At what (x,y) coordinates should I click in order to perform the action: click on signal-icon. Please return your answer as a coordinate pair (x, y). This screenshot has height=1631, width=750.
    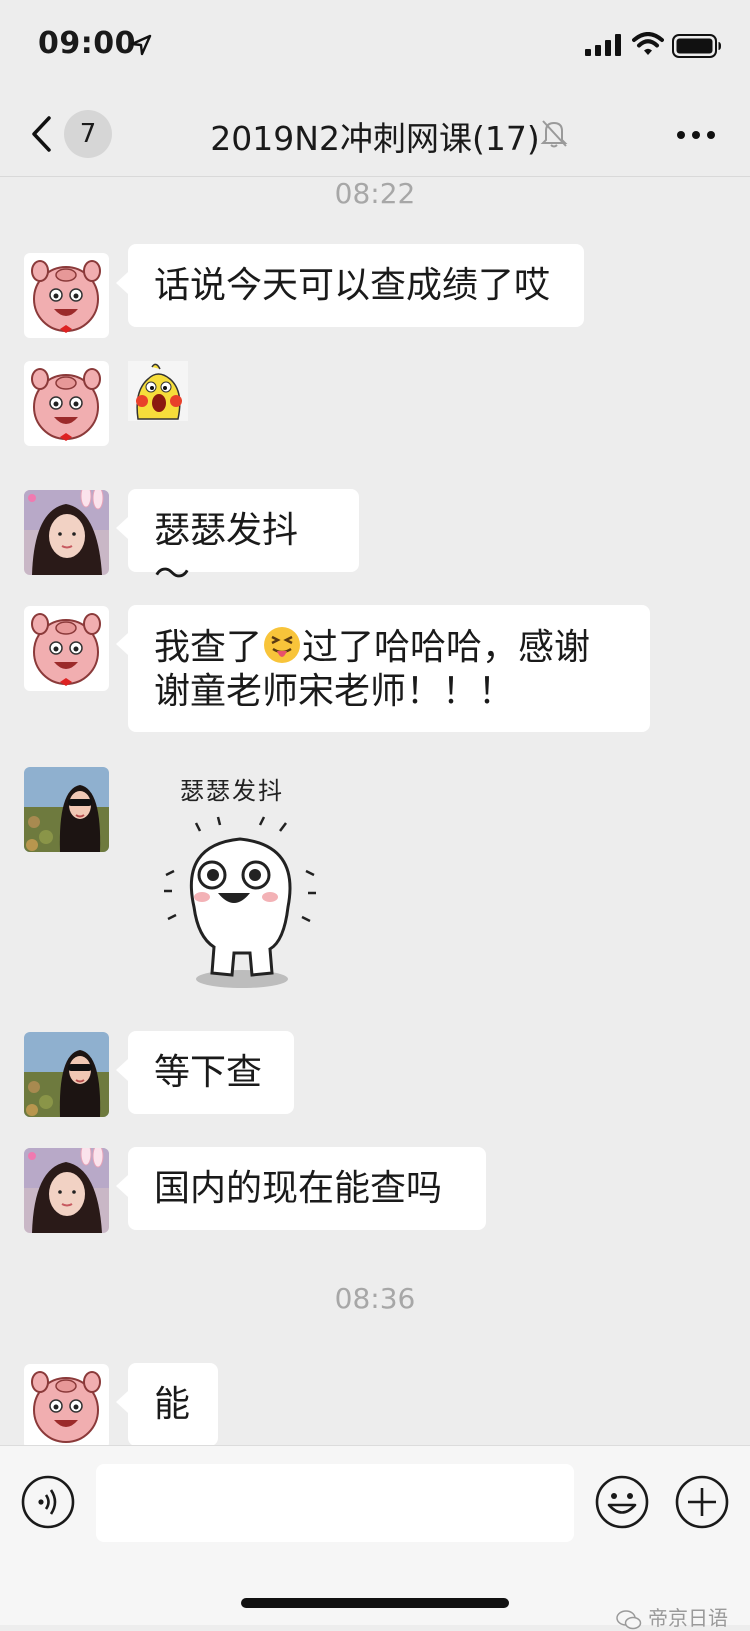
    Looking at the image, I should click on (603, 45).